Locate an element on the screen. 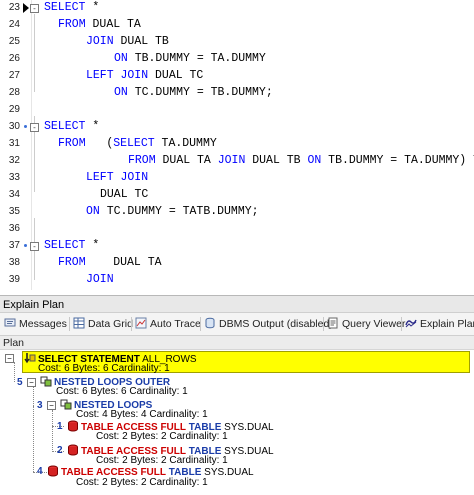 Image resolution: width=474 pixels, height=495 pixels. tab-messages: Messages is located at coordinates (35, 324).